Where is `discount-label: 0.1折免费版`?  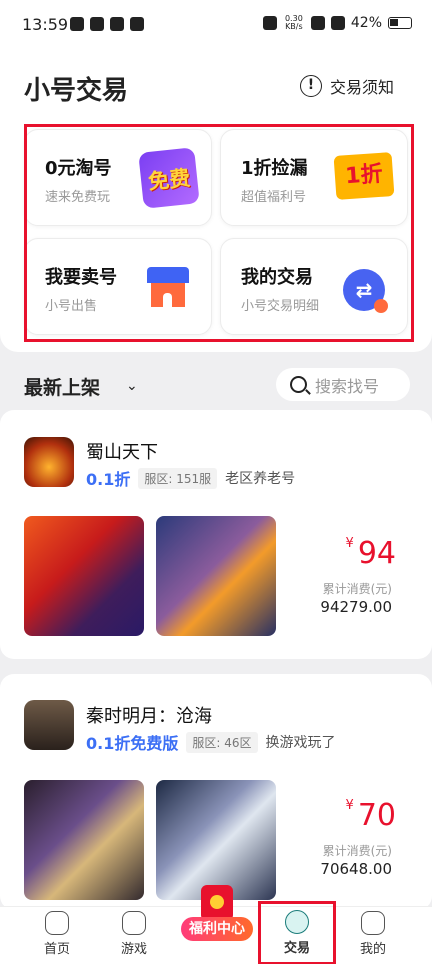
discount-label: 0.1折免费版 is located at coordinates (132, 743).